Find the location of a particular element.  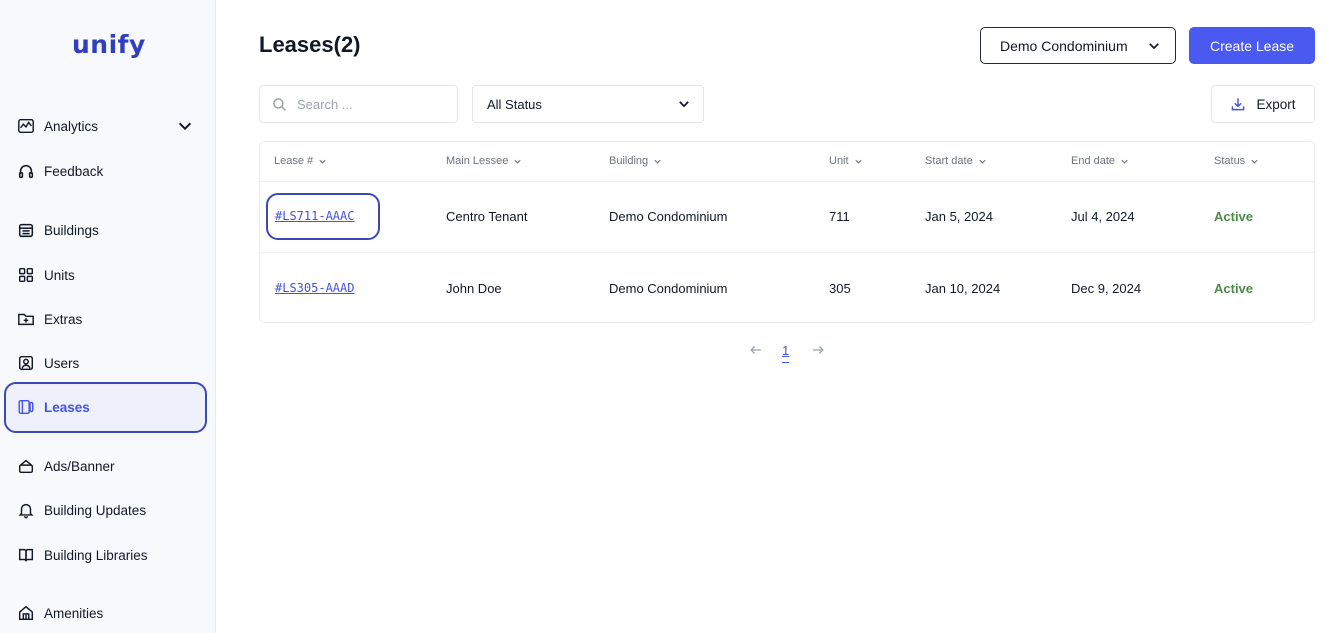

building-select: Demo Condominium is located at coordinates (1078, 45).